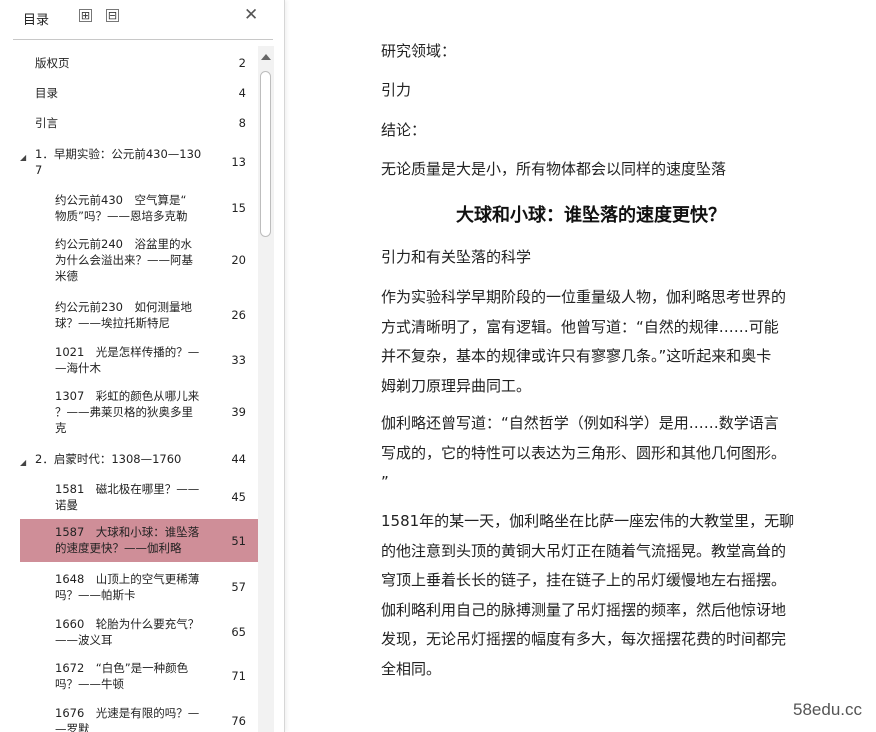 This screenshot has width=876, height=732. Describe the element at coordinates (123, 315) in the screenshot. I see `toc-item-label: 约公元前230 如何测量地 球？——埃拉托斯特尼` at that location.